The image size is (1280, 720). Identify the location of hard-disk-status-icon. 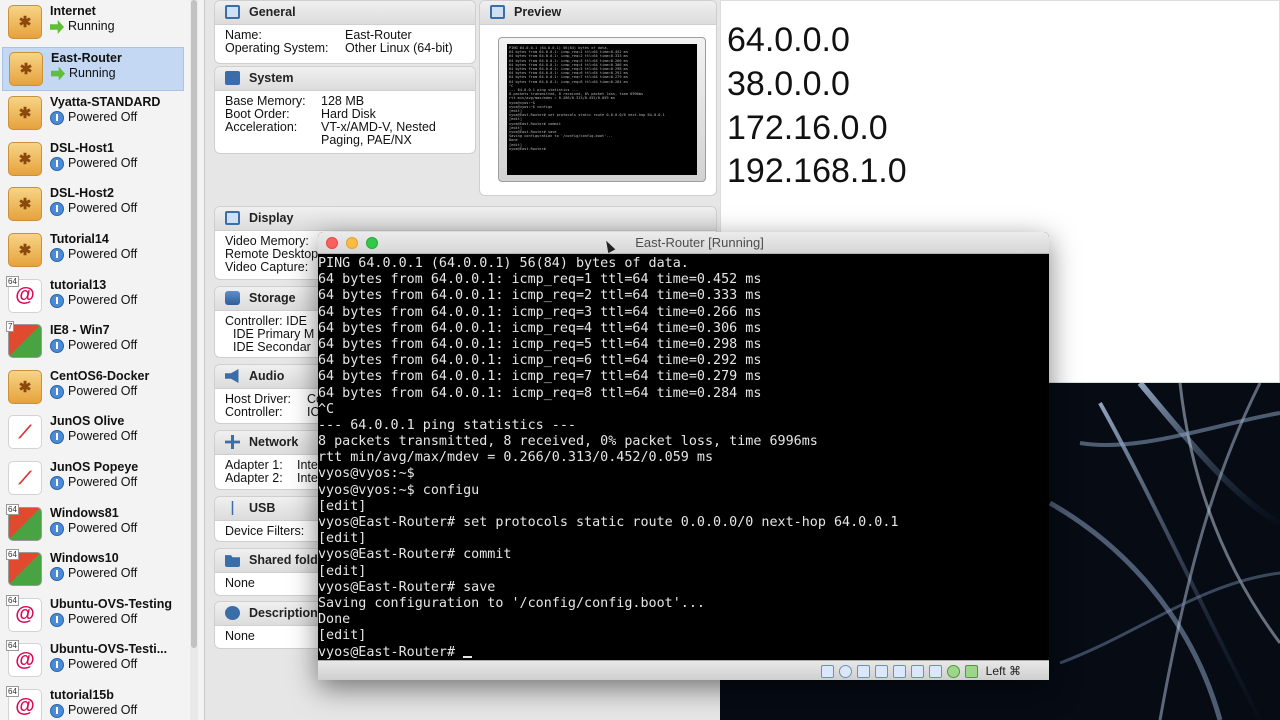
(827, 671).